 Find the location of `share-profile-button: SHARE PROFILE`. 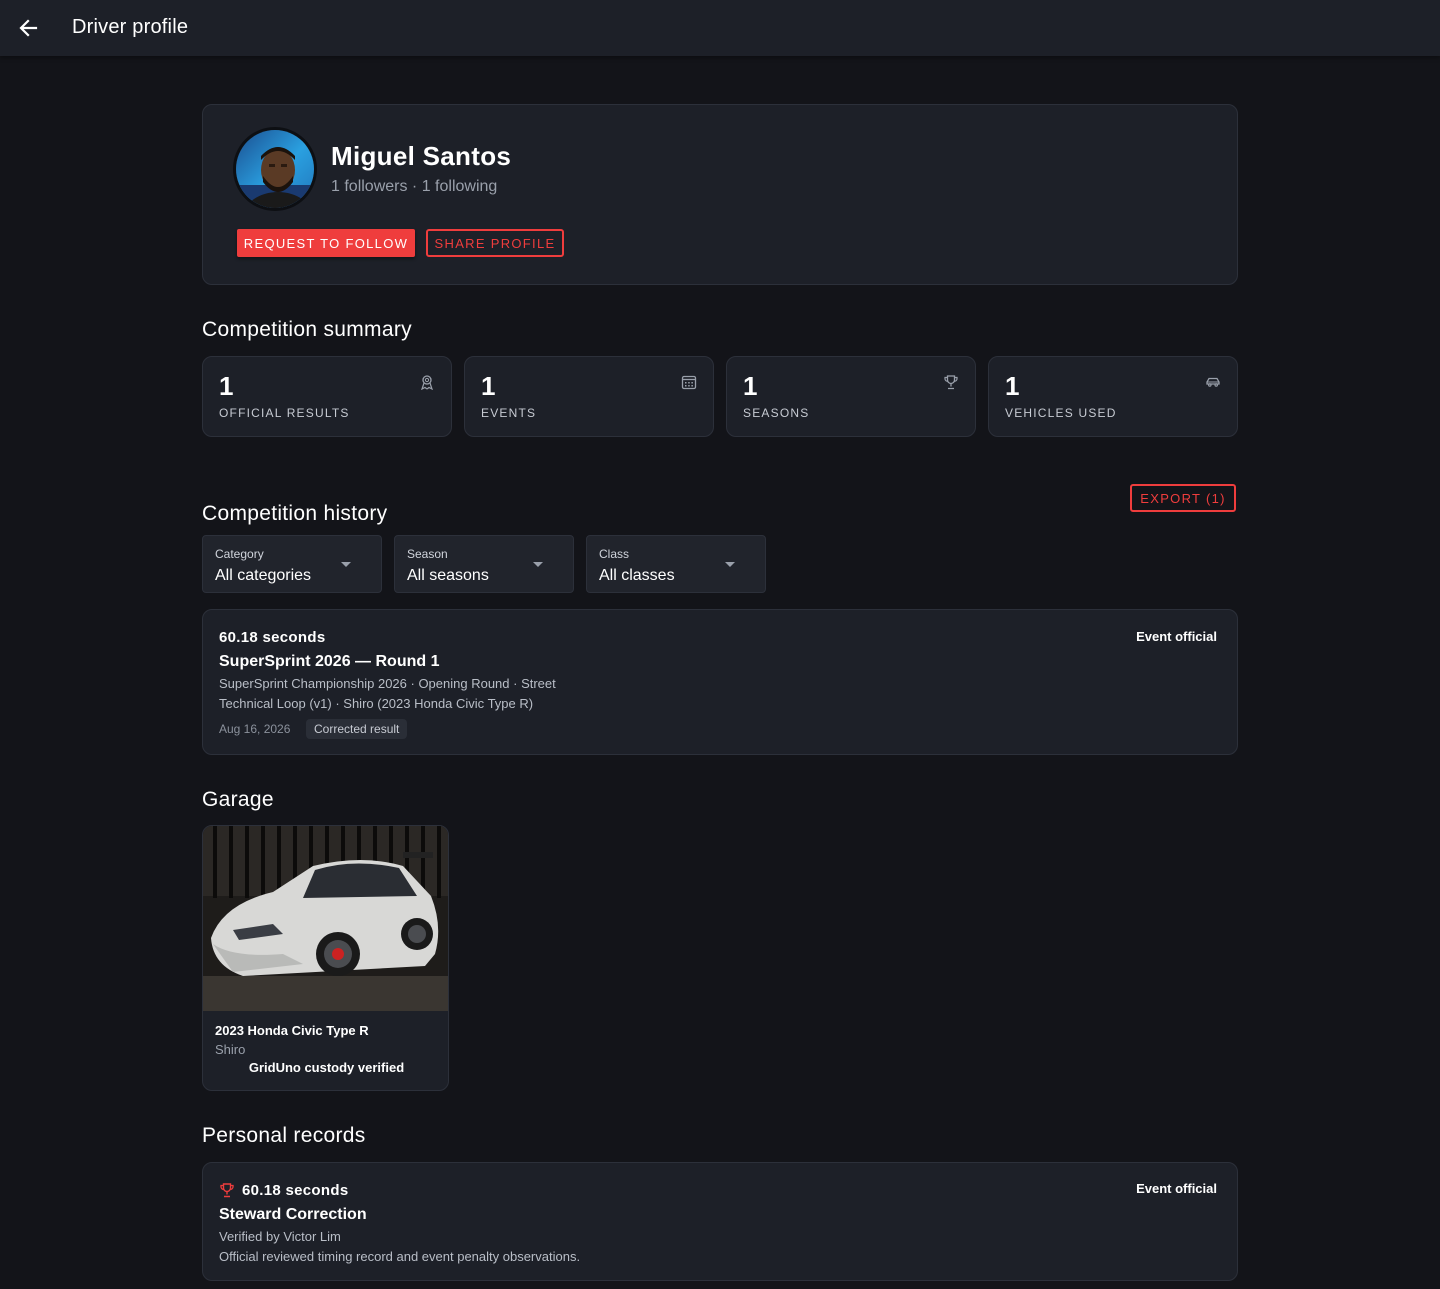

share-profile-button: SHARE PROFILE is located at coordinates (495, 243).